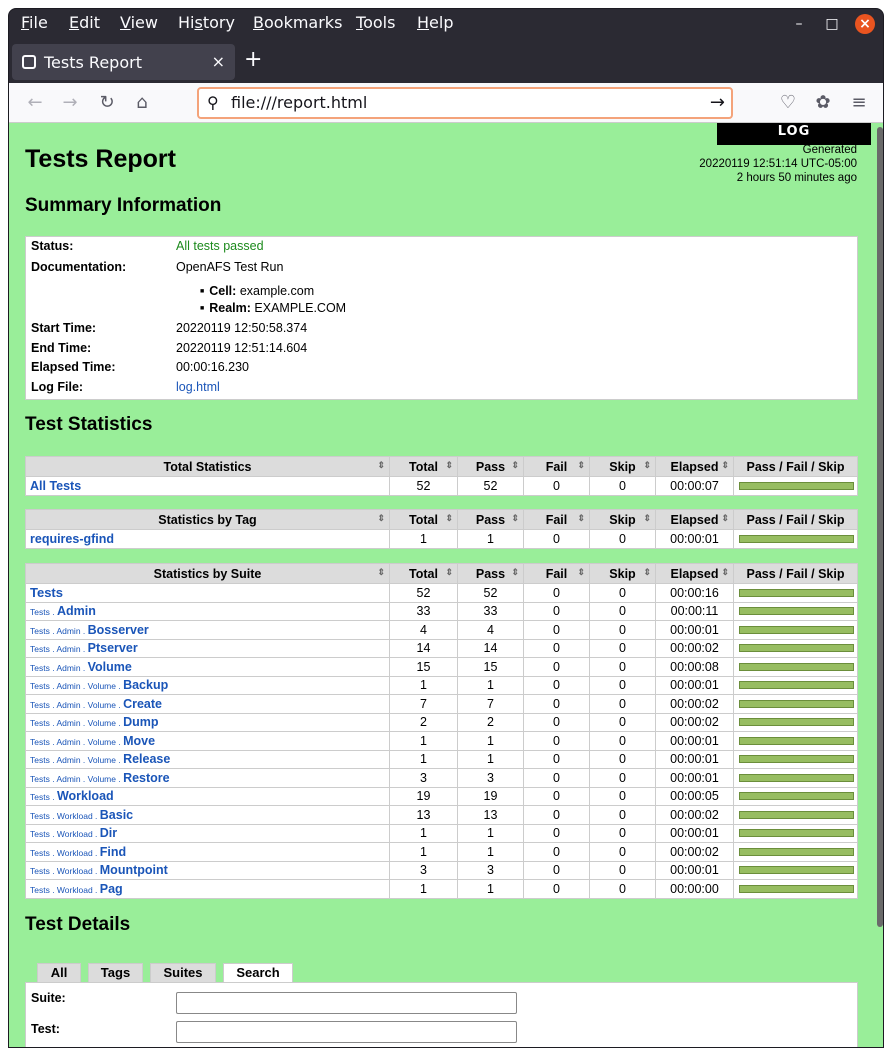  What do you see at coordinates (111, 889) in the screenshot?
I see `suite-name-link: Pag` at bounding box center [111, 889].